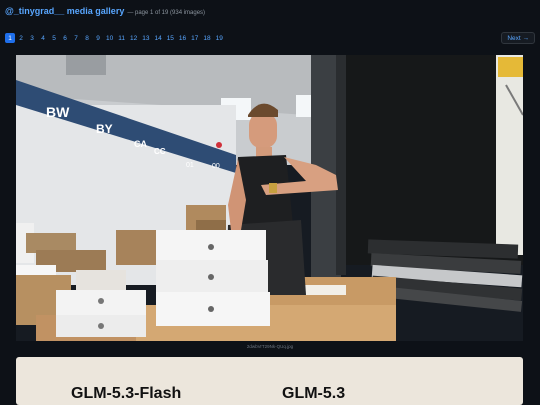  Describe the element at coordinates (21, 38) in the screenshot. I see `page-link-2: 2` at that location.